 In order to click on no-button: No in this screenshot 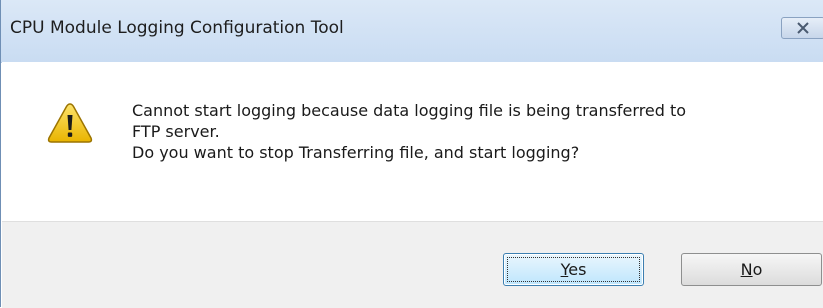, I will do `click(751, 269)`.